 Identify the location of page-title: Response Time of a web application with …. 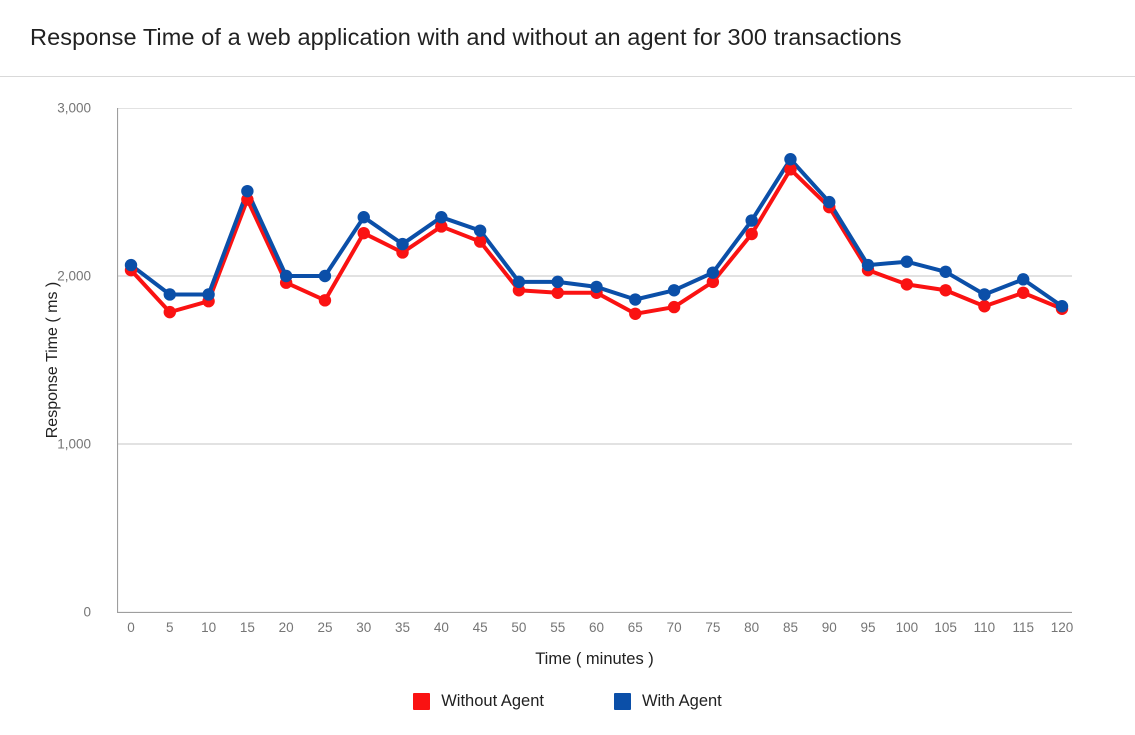
(466, 37).